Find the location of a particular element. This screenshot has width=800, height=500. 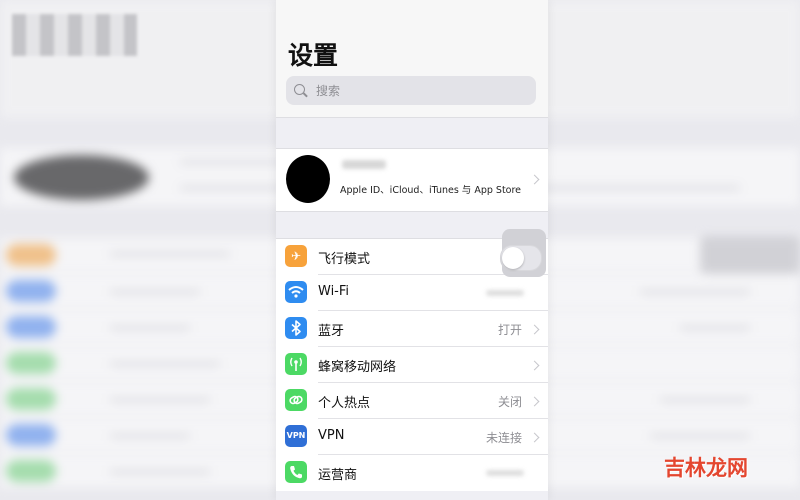

list-item-label: VPN is located at coordinates (331, 435).